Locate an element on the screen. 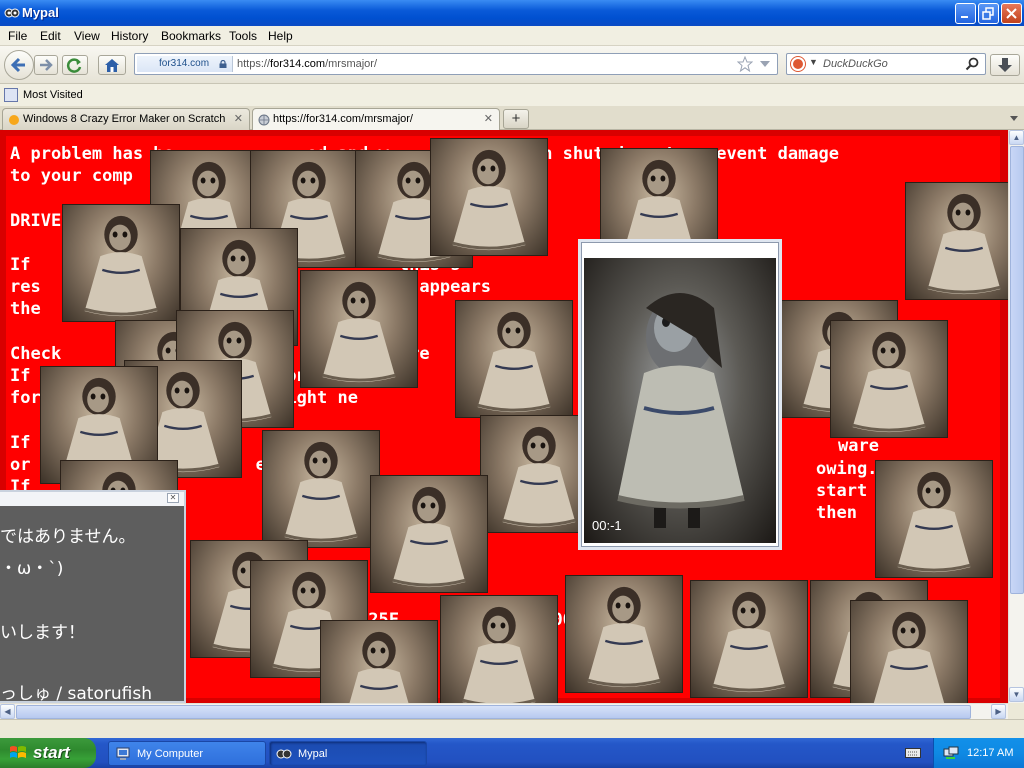  tab-scratch: Windows 8 Crazy Error Maker on Scratch ✕ is located at coordinates (126, 119).